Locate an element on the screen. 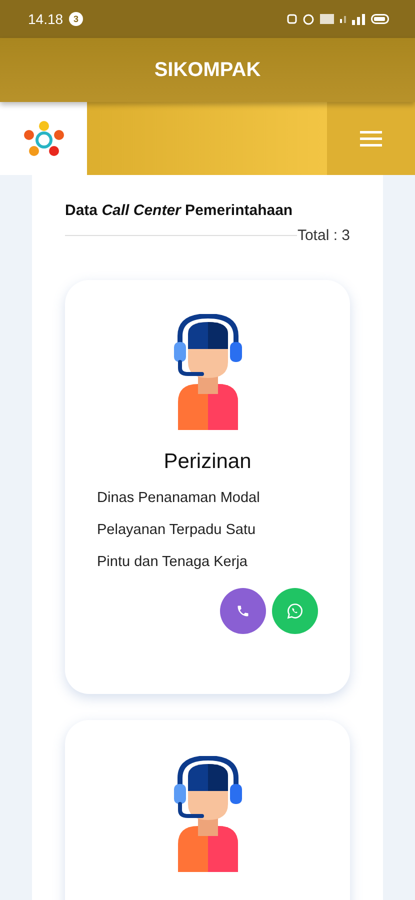  phone-icon is located at coordinates (243, 611).